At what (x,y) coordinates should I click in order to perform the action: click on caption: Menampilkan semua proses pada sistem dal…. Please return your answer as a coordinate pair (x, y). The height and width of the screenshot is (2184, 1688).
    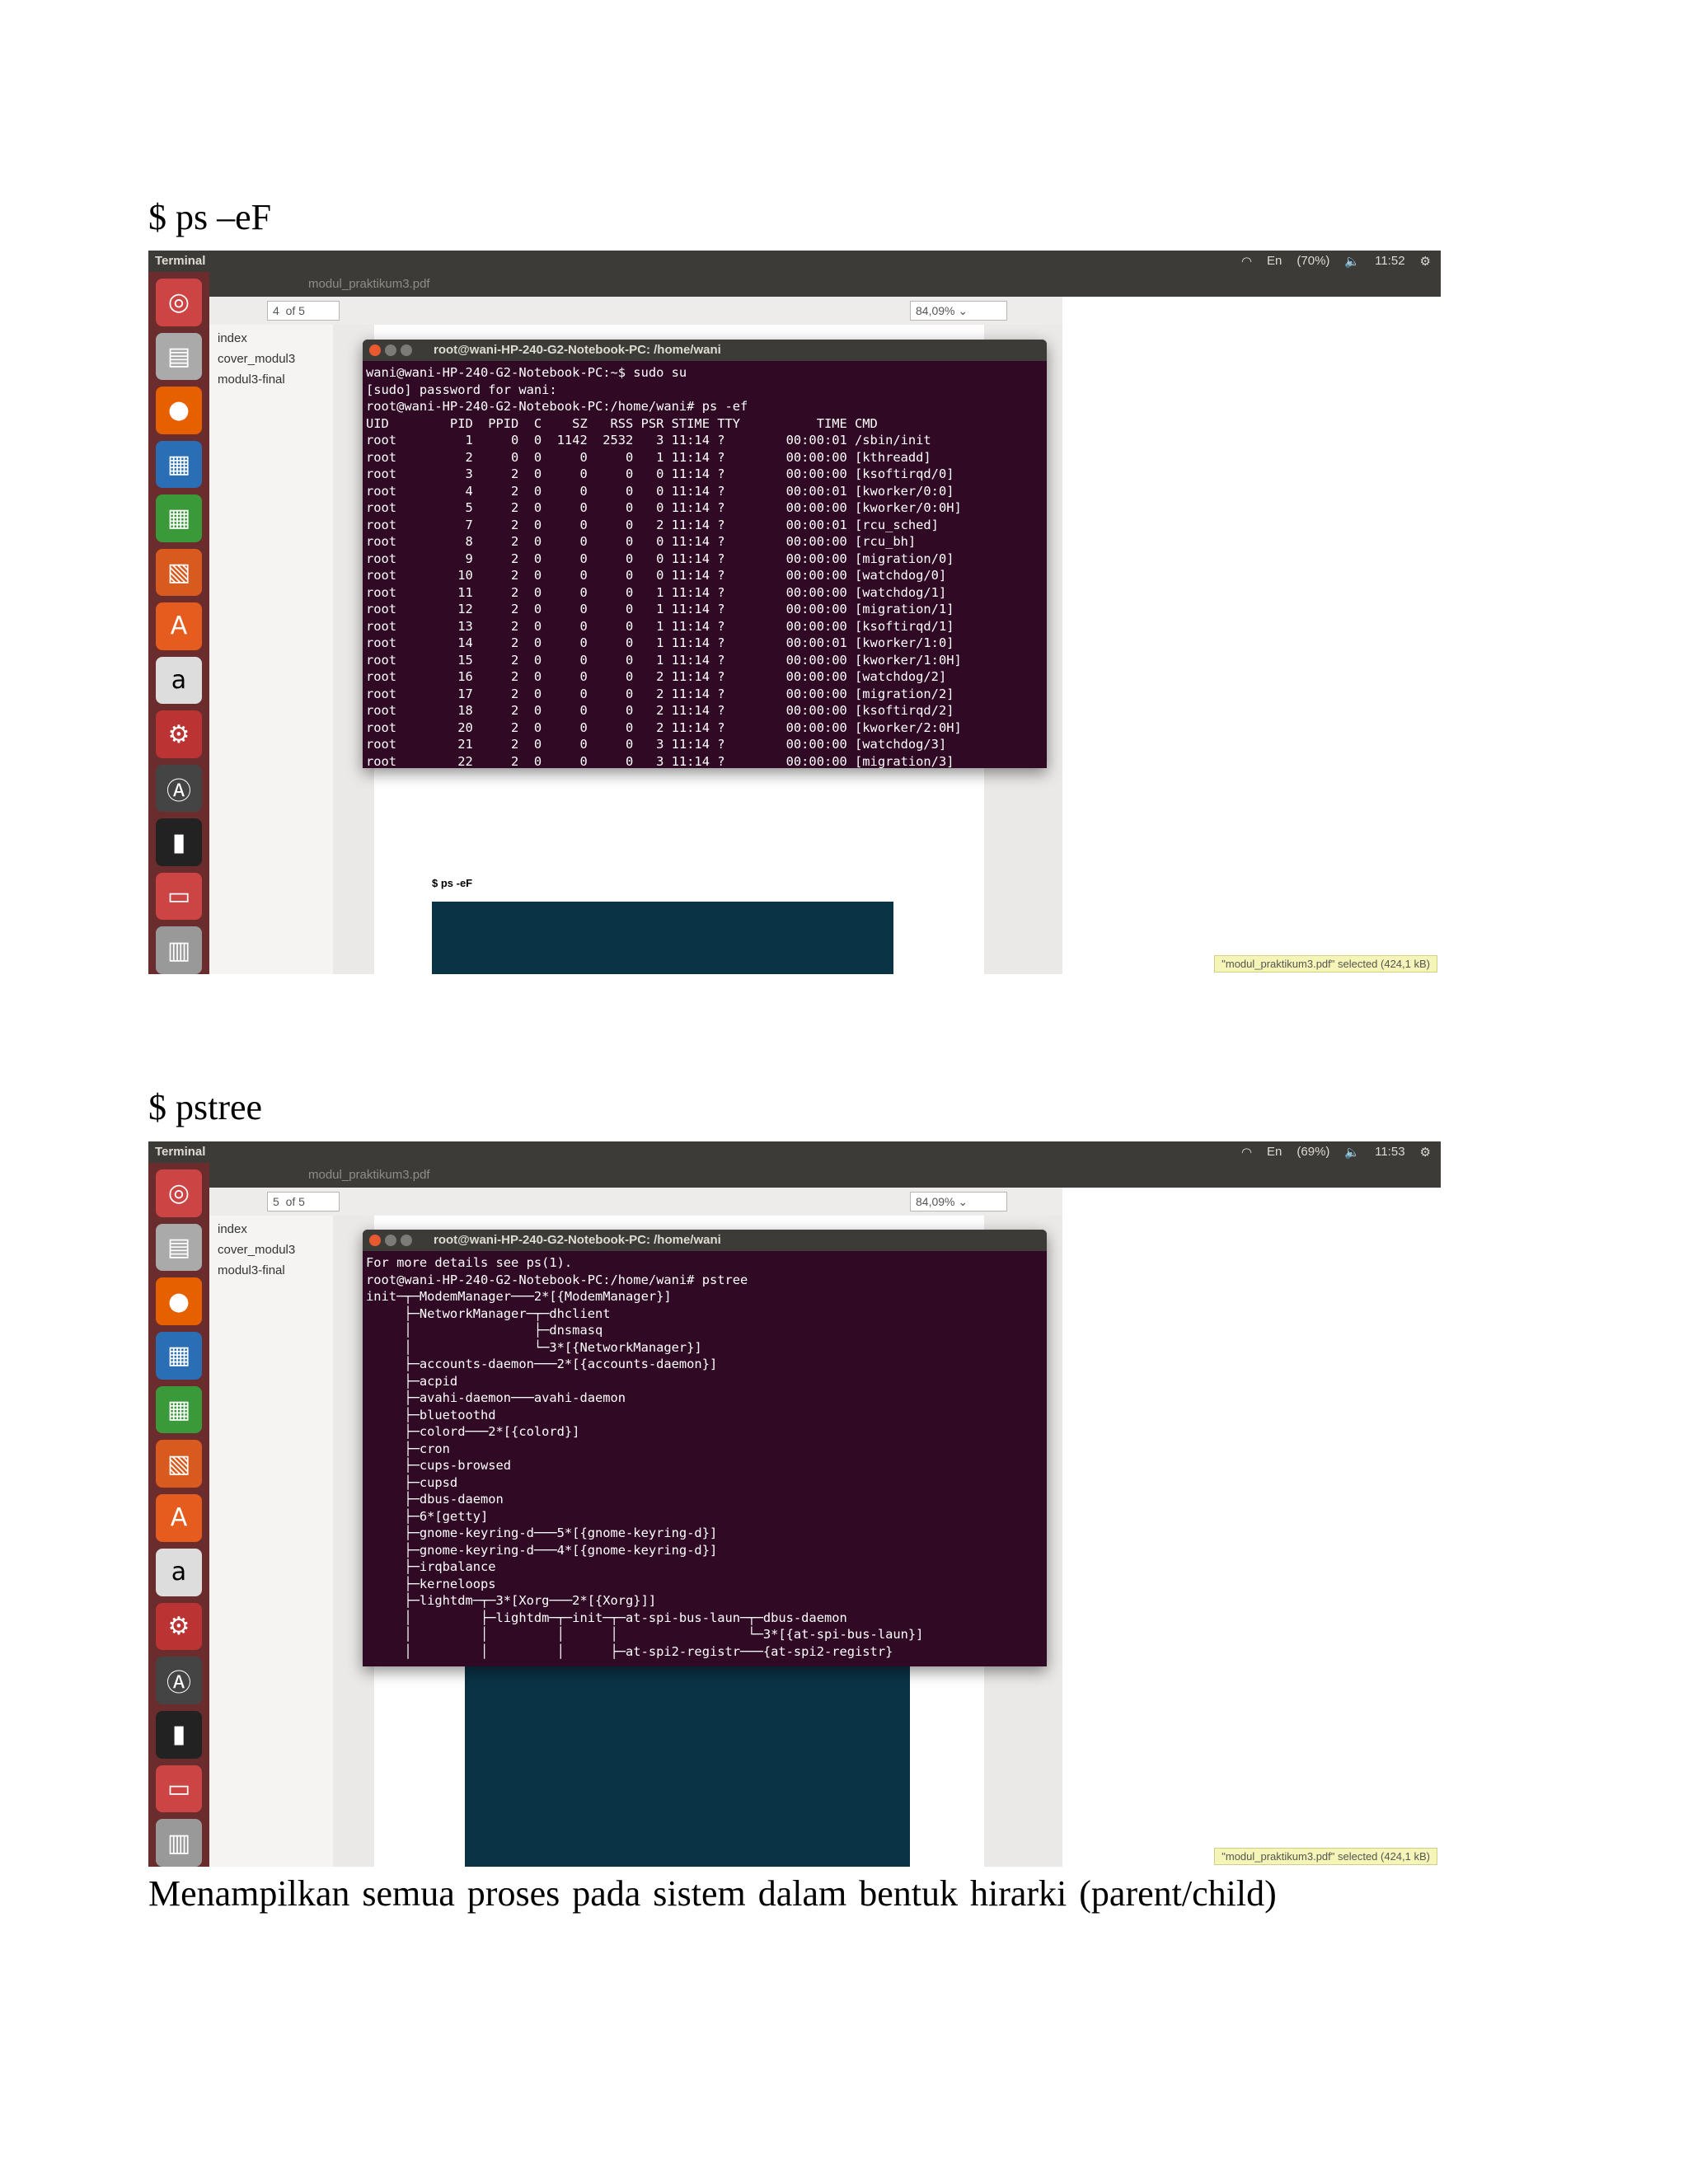
    Looking at the image, I should click on (713, 1893).